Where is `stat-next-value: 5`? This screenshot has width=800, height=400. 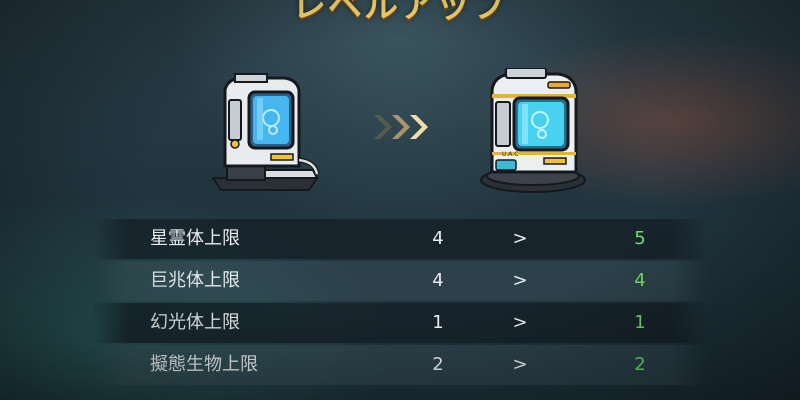 stat-next-value: 5 is located at coordinates (640, 238).